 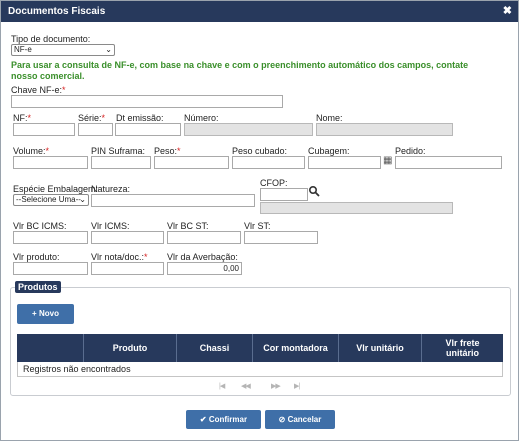 What do you see at coordinates (119, 257) in the screenshot?
I see `vlr-nota-label: Vlr nota/doc.:*` at bounding box center [119, 257].